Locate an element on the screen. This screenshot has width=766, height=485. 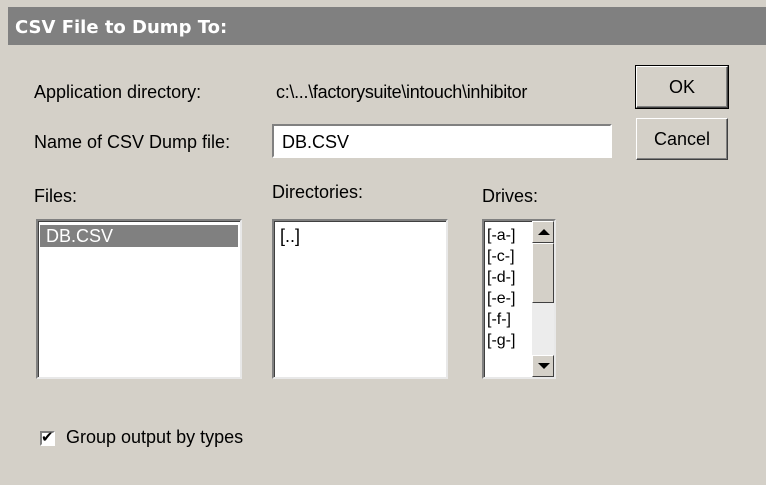
group-output-label: Group output by types is located at coordinates (154, 437).